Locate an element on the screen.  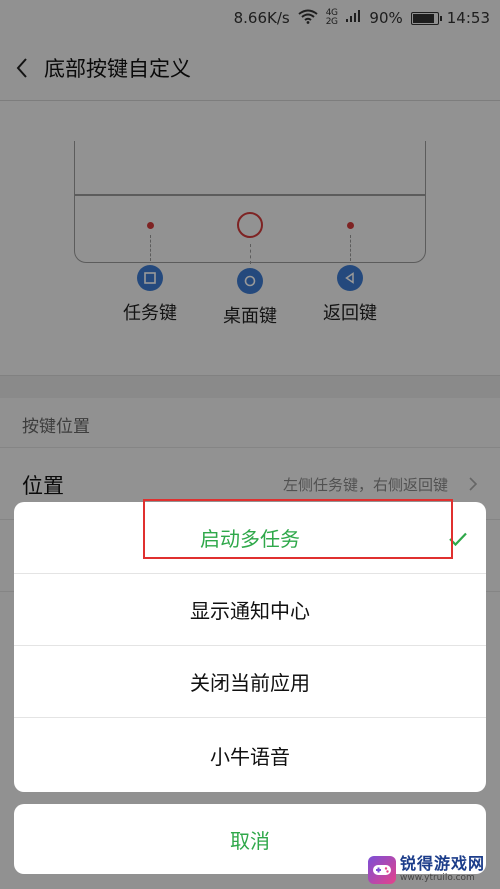
option-close-app: 关闭当前应用 is located at coordinates (250, 682).